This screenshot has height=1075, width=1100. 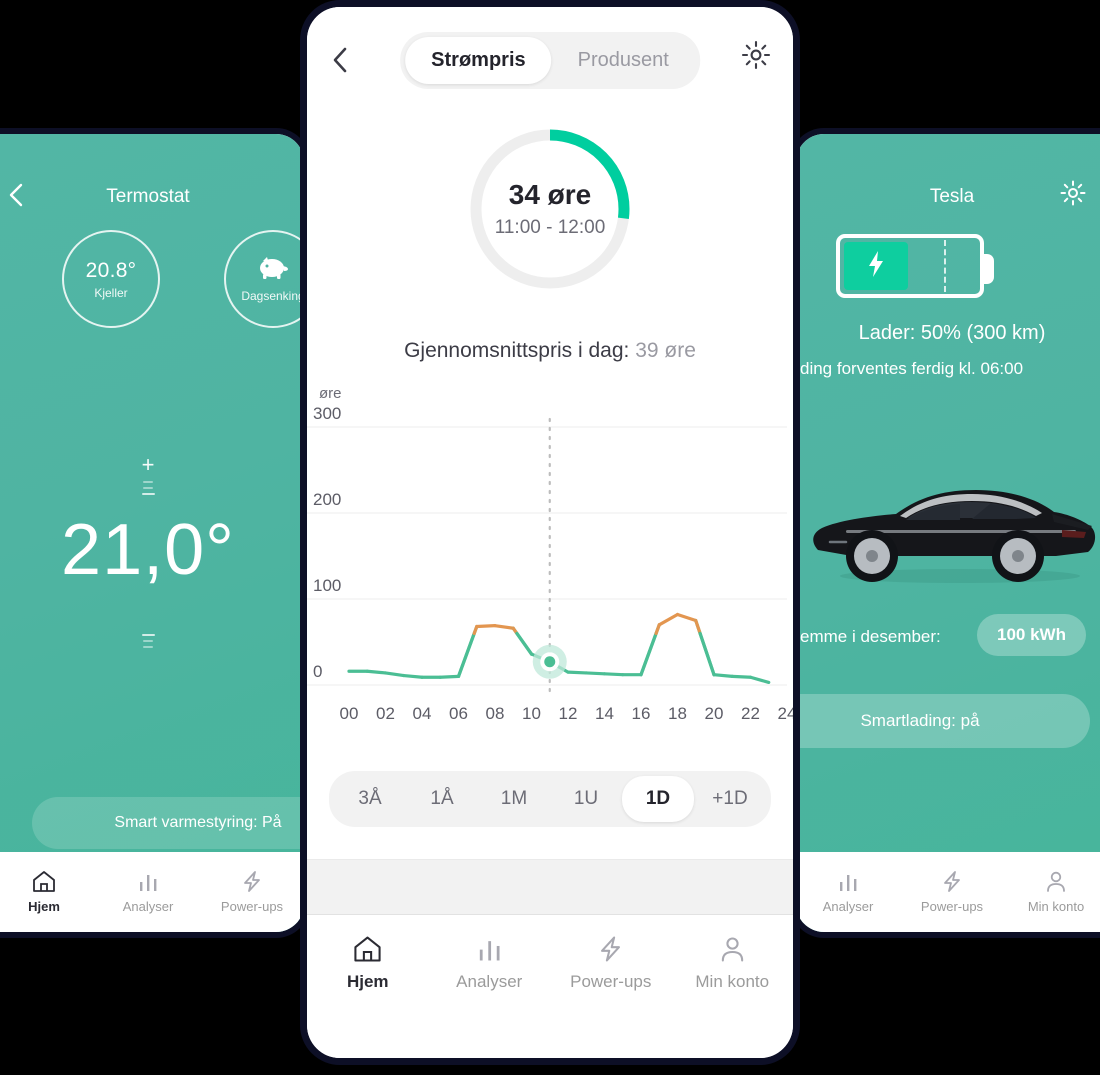 What do you see at coordinates (148, 550) in the screenshot?
I see `target-temperature: 21,0°` at bounding box center [148, 550].